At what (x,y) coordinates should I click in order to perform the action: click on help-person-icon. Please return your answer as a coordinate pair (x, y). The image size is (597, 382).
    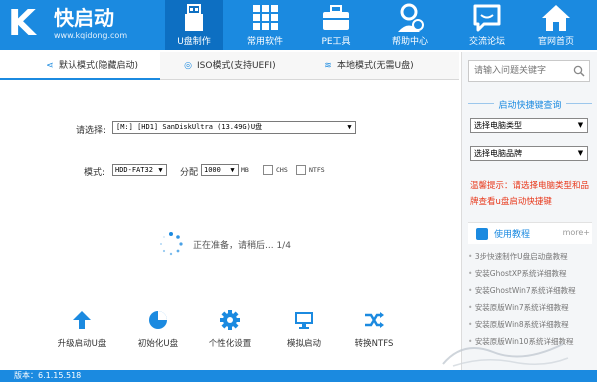
    Looking at the image, I should click on (411, 17).